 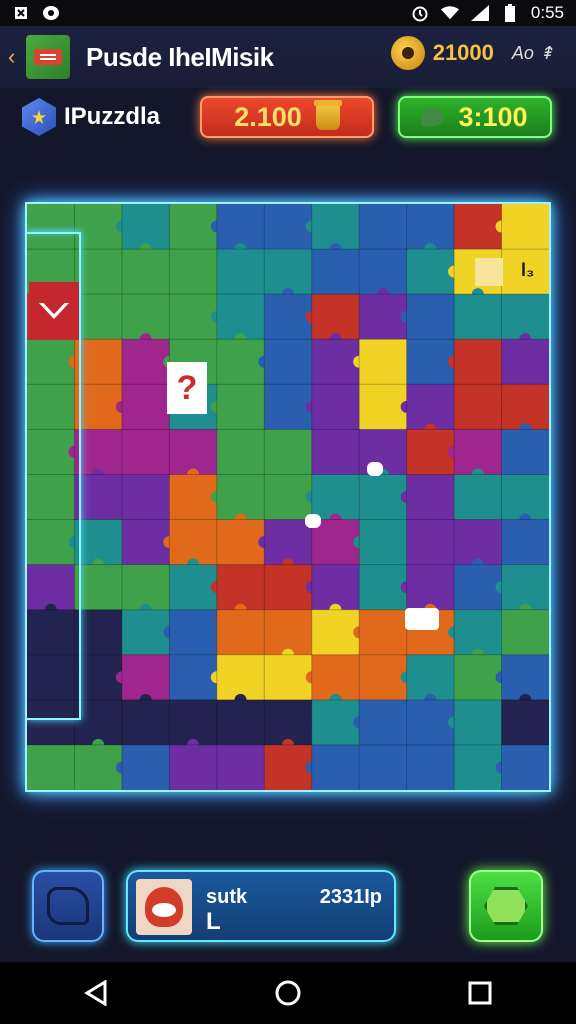 I want to click on shape-button, so click(x=506, y=906).